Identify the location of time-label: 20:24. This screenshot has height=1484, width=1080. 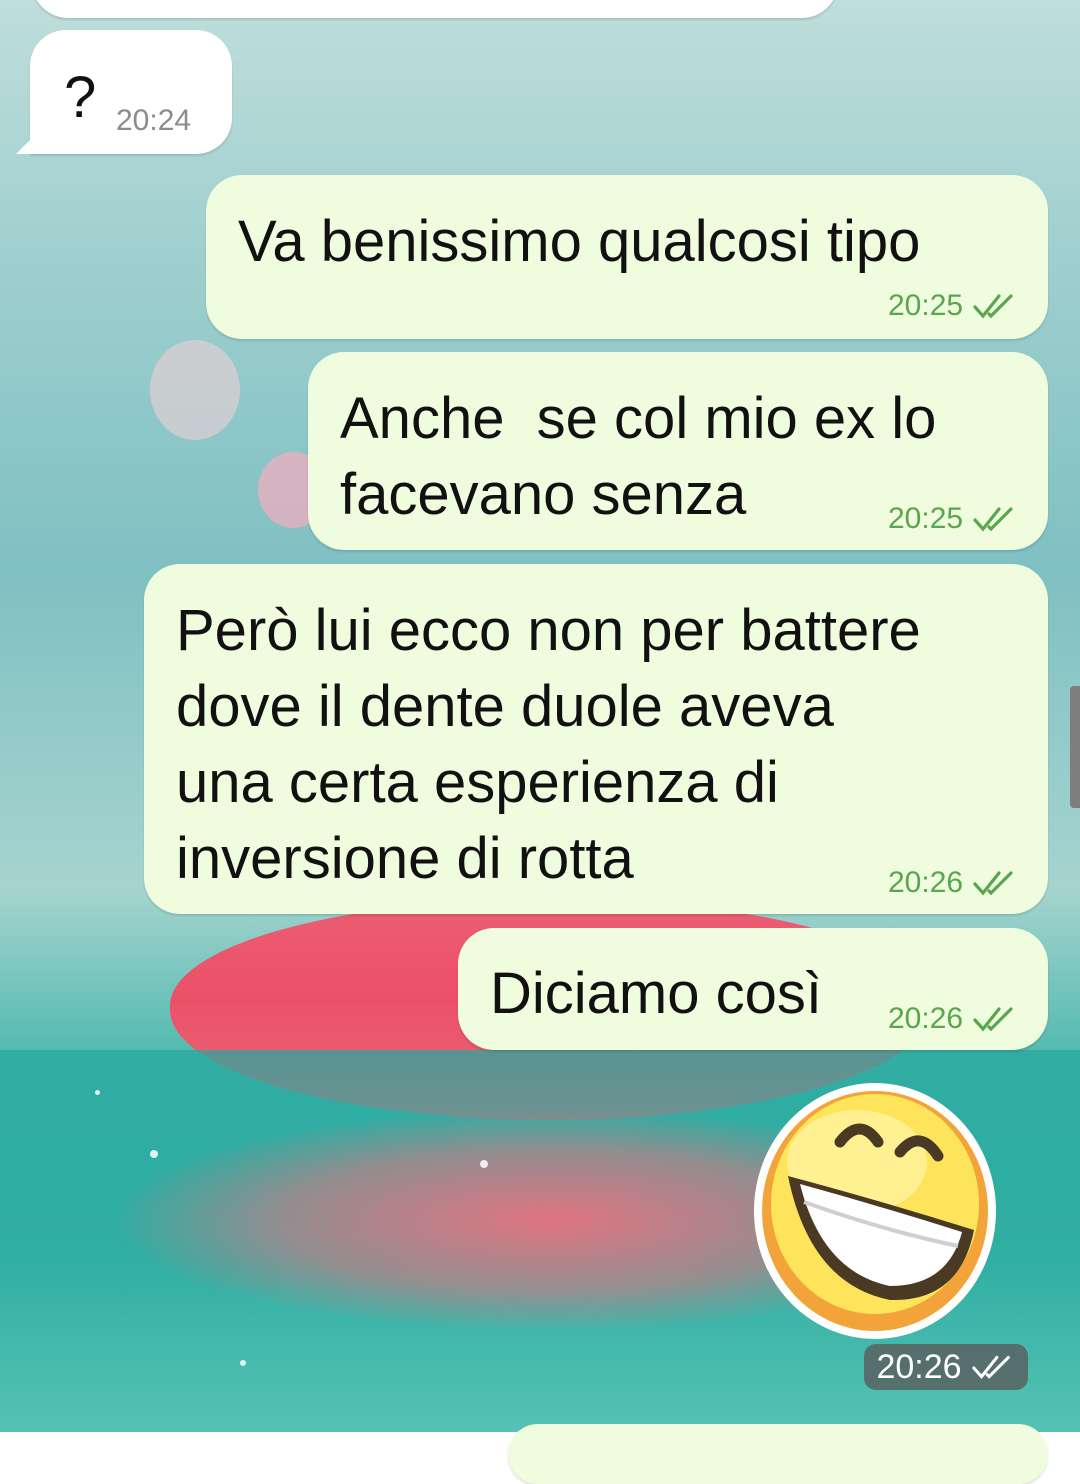
(154, 120).